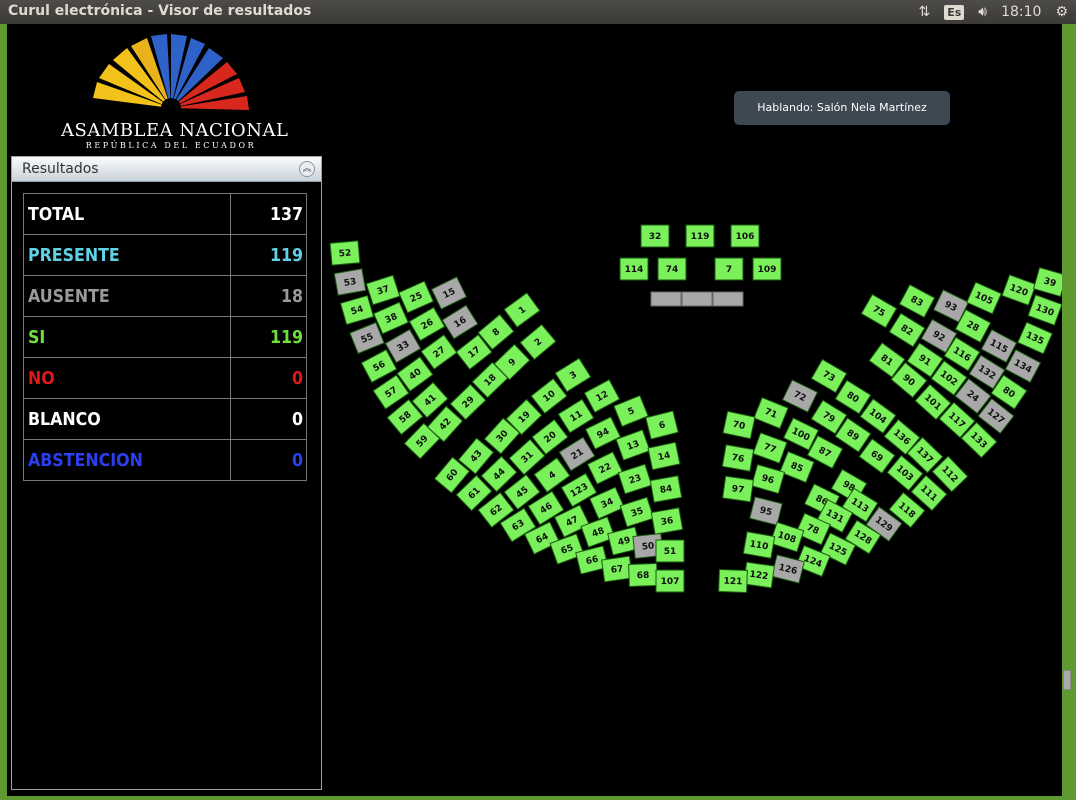 The height and width of the screenshot is (800, 1076). What do you see at coordinates (631, 411) in the screenshot?
I see `seat-5: 5` at bounding box center [631, 411].